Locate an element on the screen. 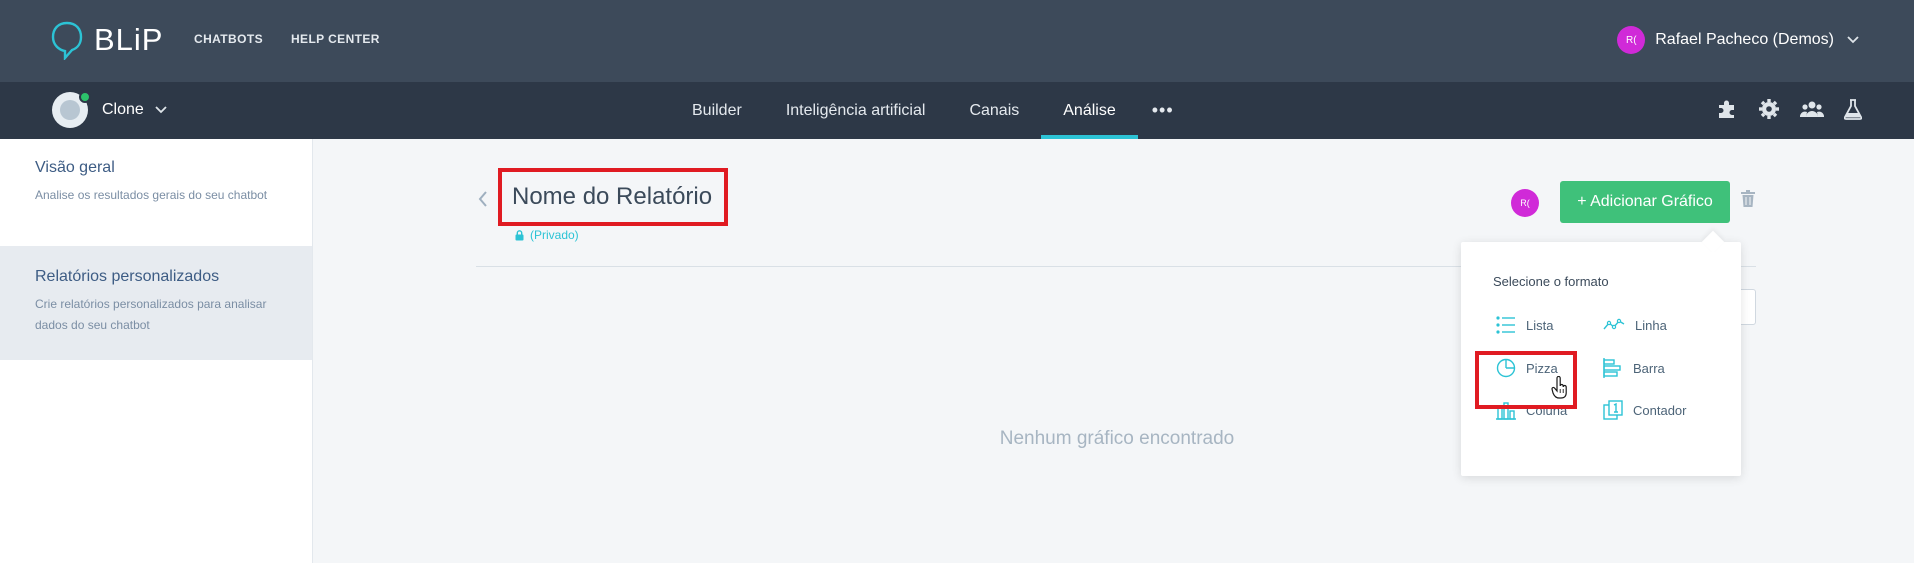  format-option-label: Barra is located at coordinates (1649, 368).